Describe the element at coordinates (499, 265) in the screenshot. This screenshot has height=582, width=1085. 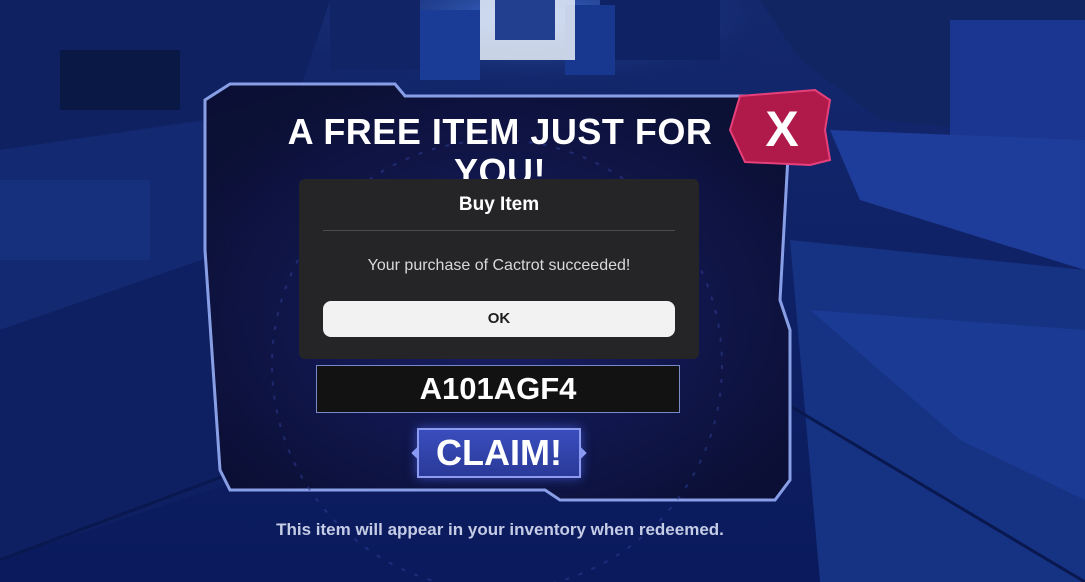
I see `dialog-message: Your purchase of Cactrot succeeded!` at that location.